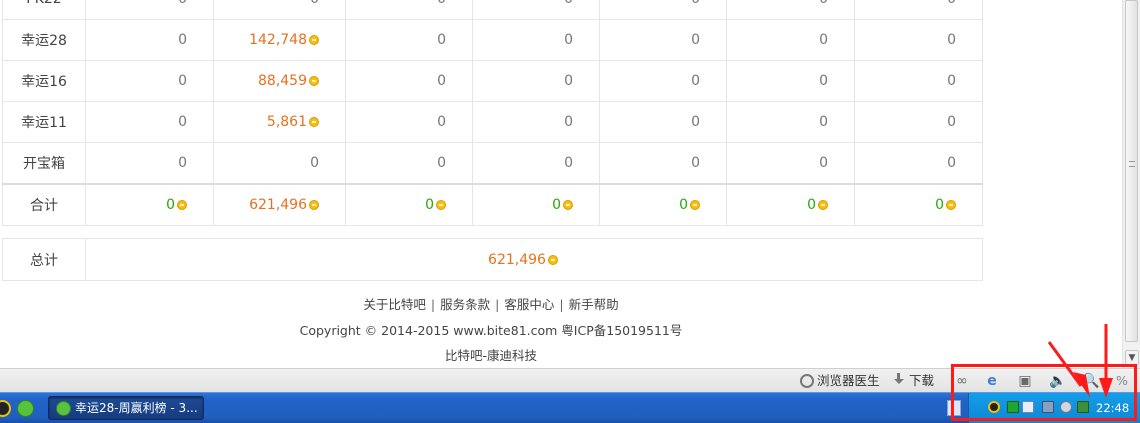  Describe the element at coordinates (1044, 392) in the screenshot. I see `annotation-highlight-box` at that location.